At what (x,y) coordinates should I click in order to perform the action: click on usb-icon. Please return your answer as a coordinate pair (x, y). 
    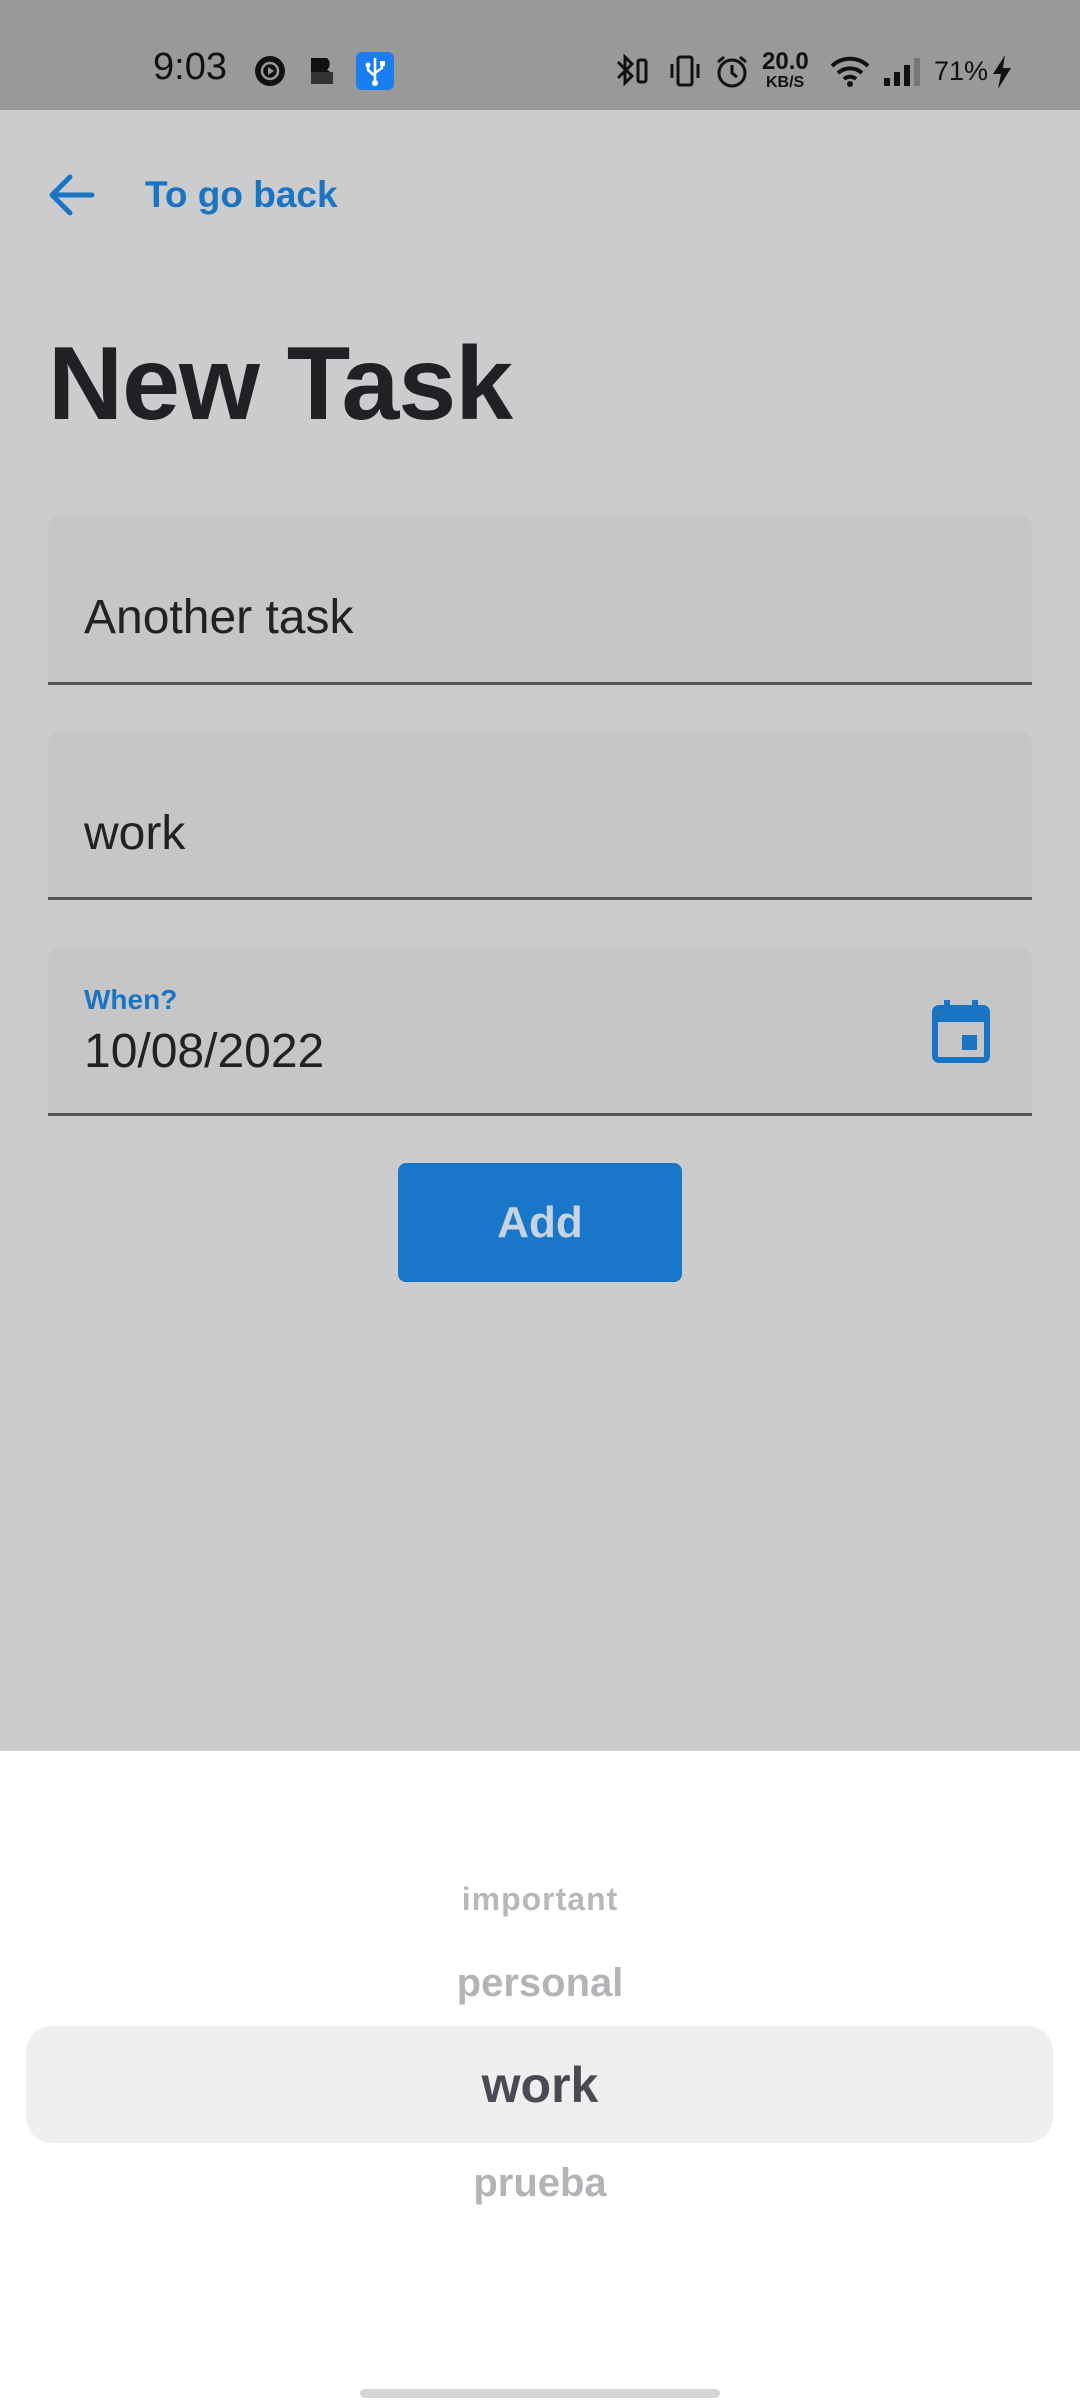
    Looking at the image, I should click on (375, 73).